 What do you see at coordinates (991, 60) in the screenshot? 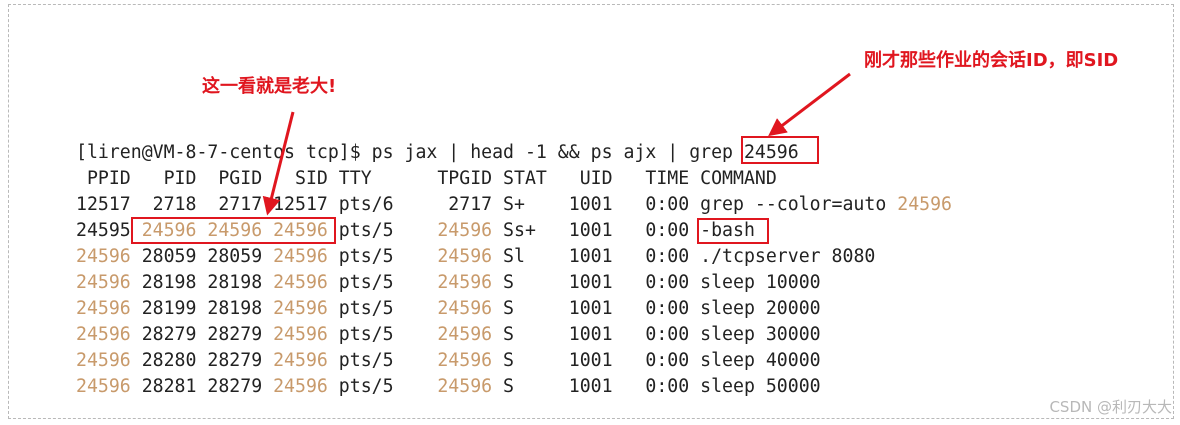
I see `sid-annotation: 刚才那些作业的会话ID，即SID` at bounding box center [991, 60].